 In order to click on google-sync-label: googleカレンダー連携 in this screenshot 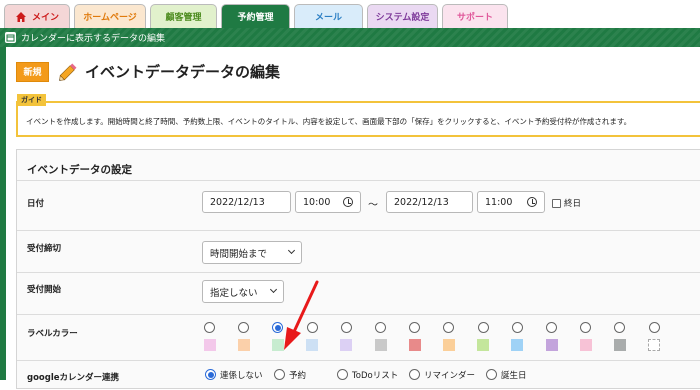, I will do `click(73, 378)`.